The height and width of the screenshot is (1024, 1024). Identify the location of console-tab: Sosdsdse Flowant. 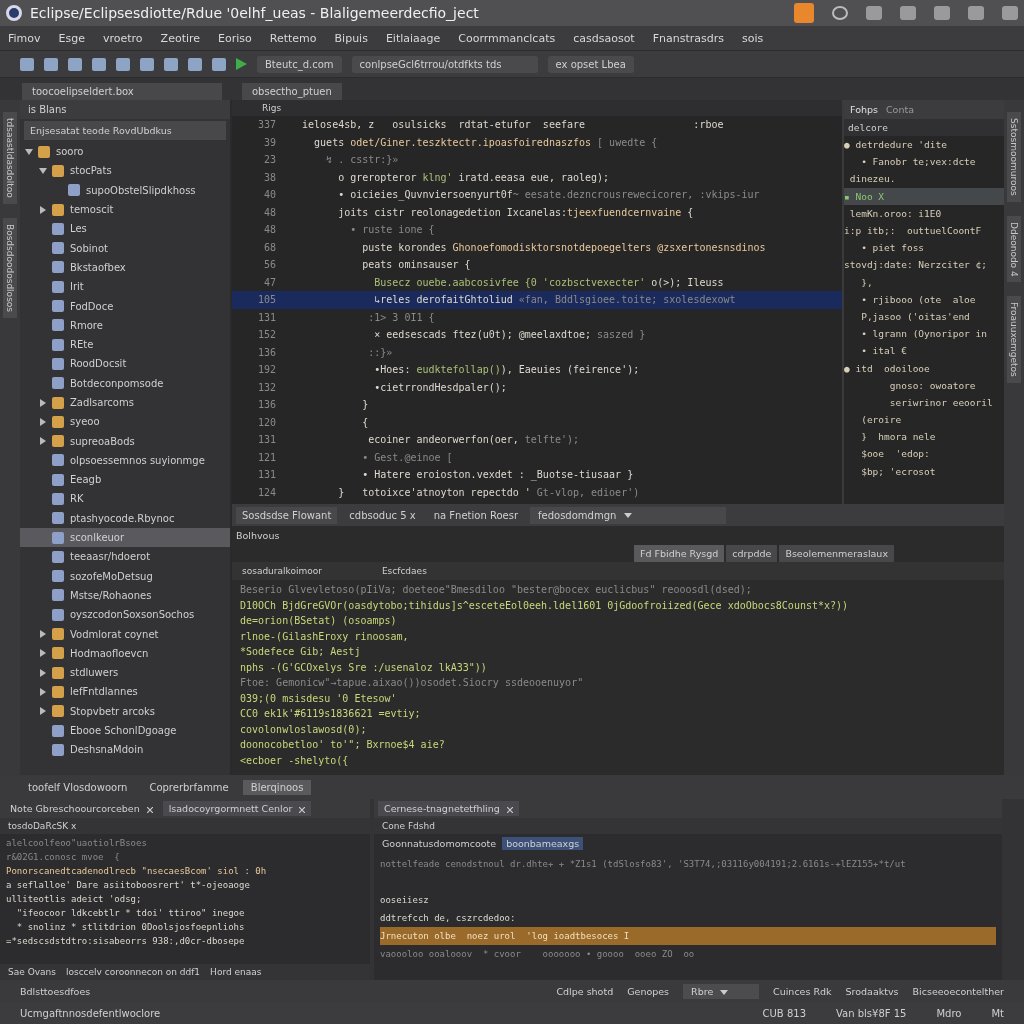
(287, 515).